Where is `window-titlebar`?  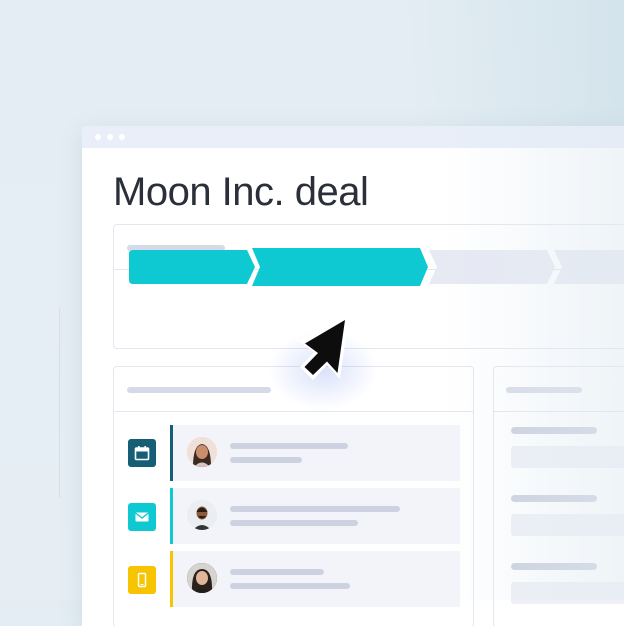
window-titlebar is located at coordinates (353, 137).